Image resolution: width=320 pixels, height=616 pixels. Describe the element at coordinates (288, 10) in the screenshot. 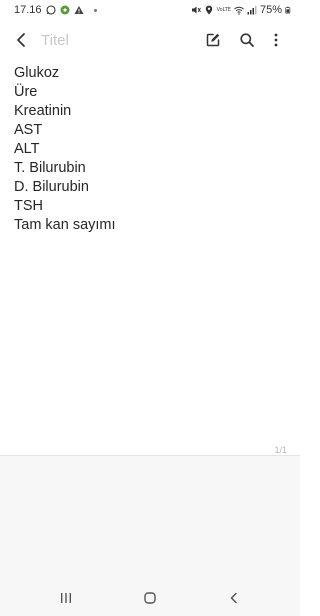

I see `battery-icon` at that location.